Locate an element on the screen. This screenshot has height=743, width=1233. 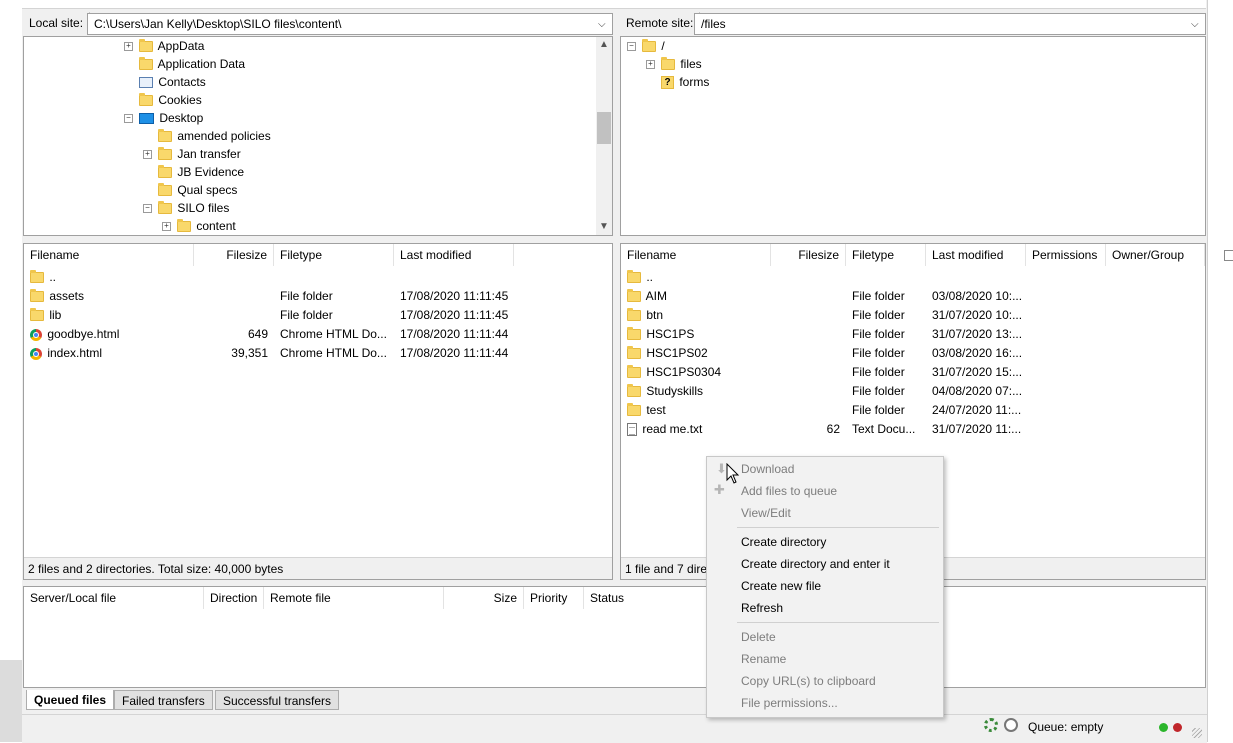
local-tree-scrollbar: ▲ ▼ is located at coordinates (604, 136).